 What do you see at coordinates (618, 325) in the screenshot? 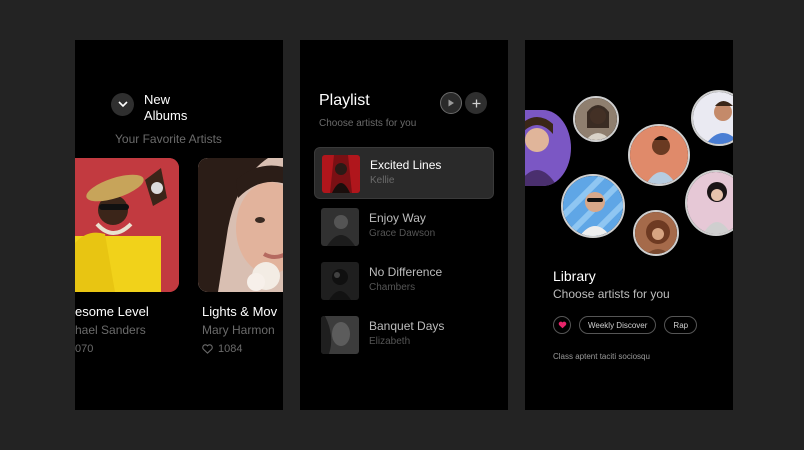
I see `tag-weekly-discover: Weekly Discover` at bounding box center [618, 325].